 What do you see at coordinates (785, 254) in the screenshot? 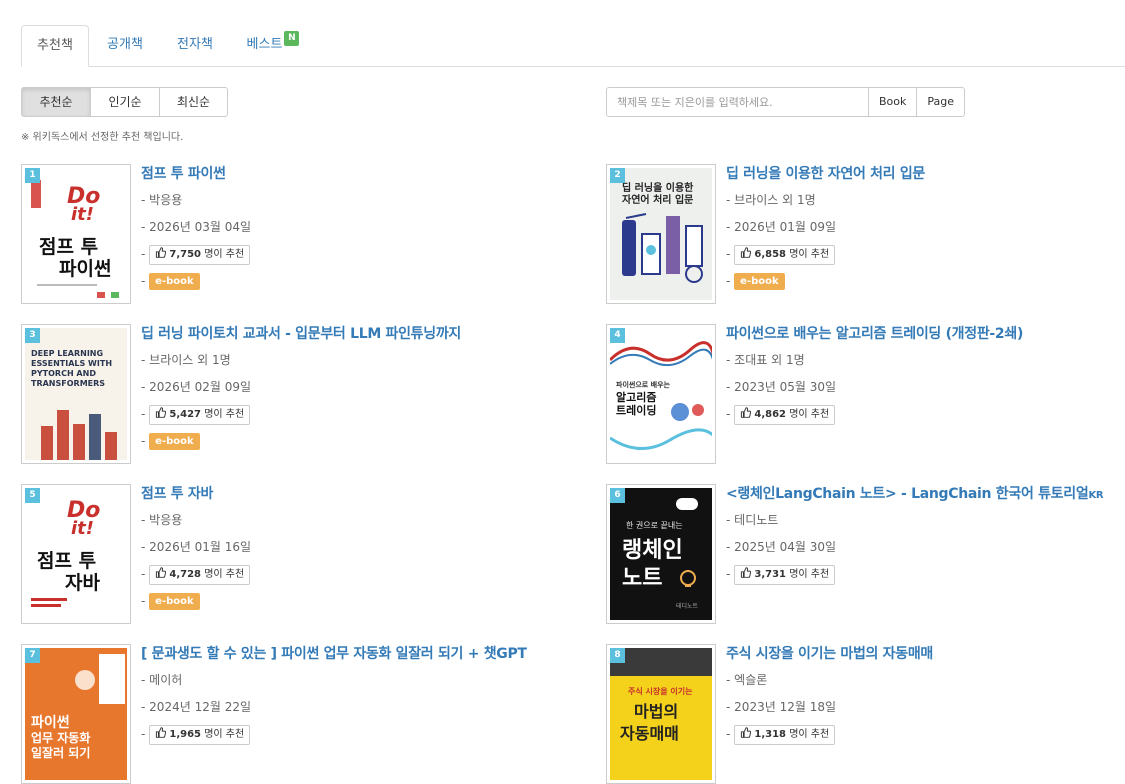
I see `recommend-button: 6,858 명이 추천` at bounding box center [785, 254].